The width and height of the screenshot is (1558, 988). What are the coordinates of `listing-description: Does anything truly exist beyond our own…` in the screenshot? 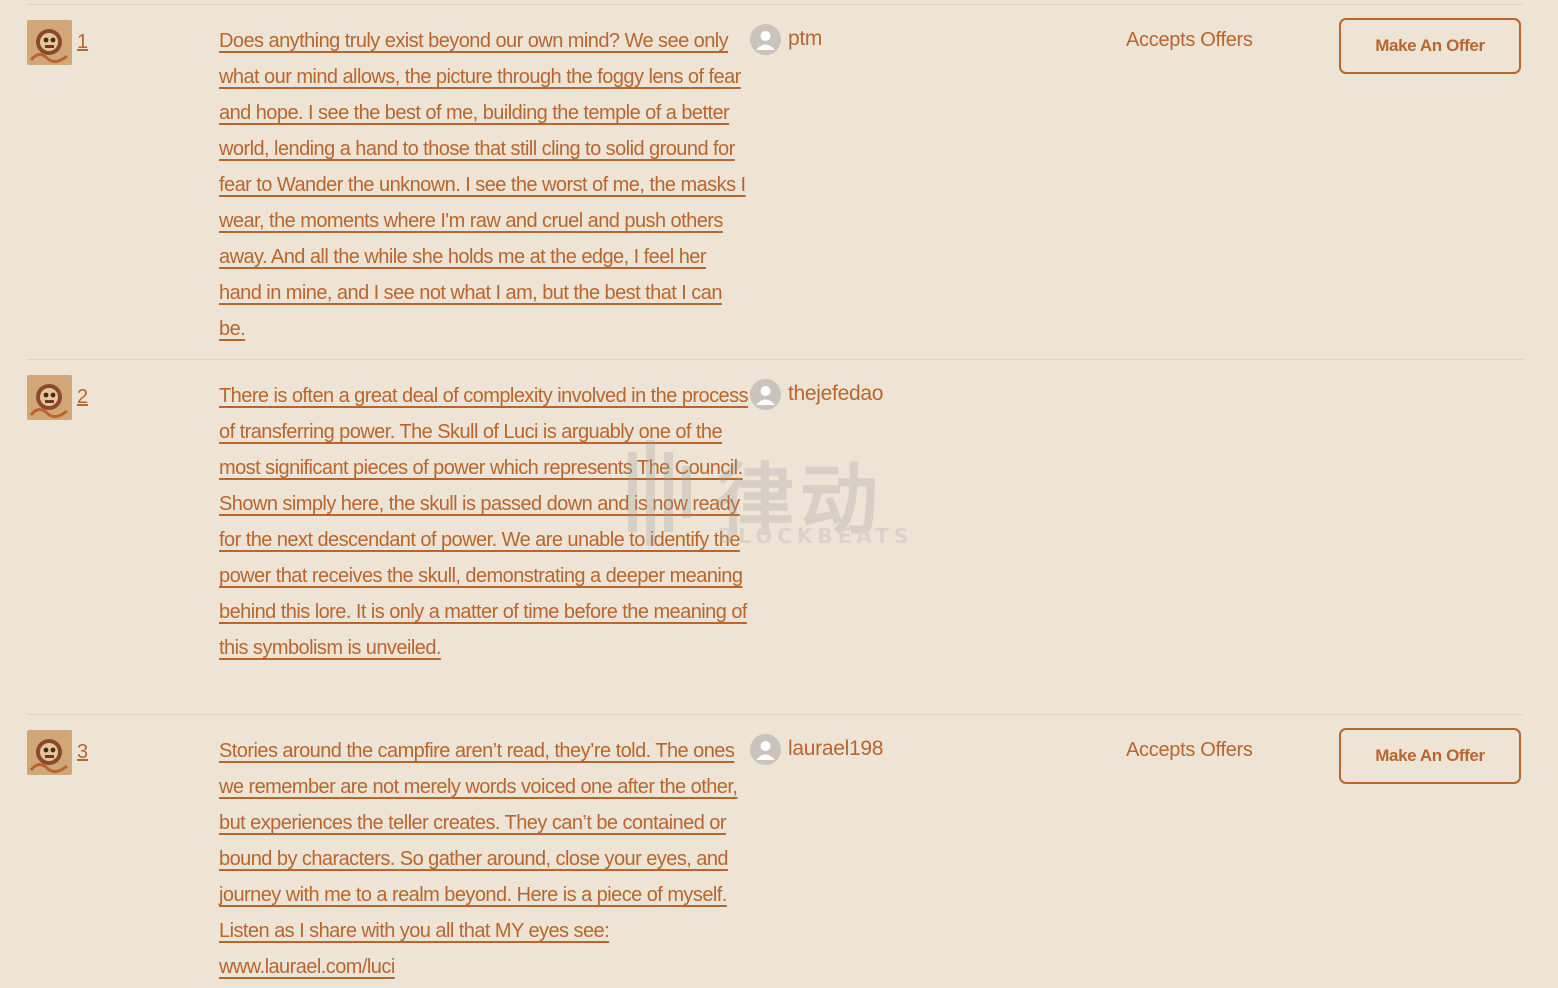 It's located at (484, 185).